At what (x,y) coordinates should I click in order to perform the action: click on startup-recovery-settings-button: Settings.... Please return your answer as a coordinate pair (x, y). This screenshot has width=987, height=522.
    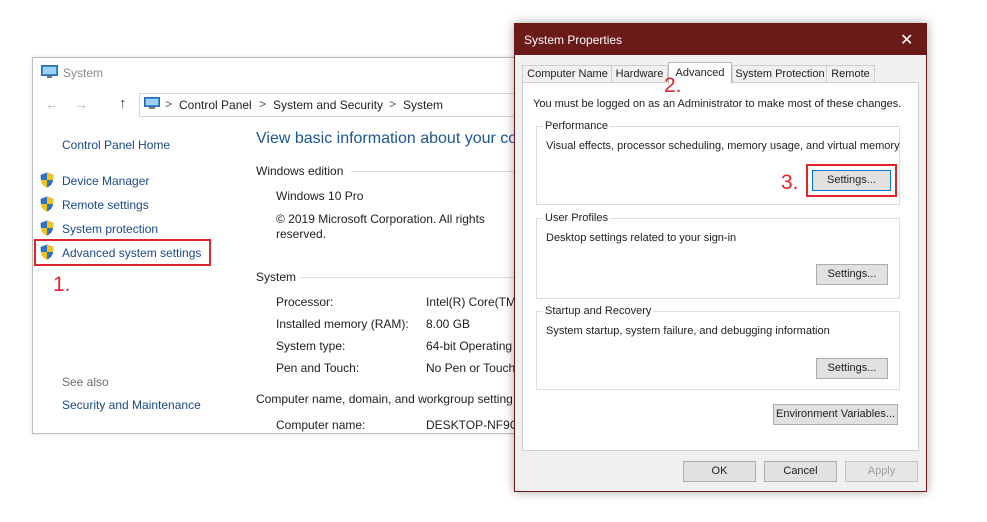
    Looking at the image, I should click on (852, 368).